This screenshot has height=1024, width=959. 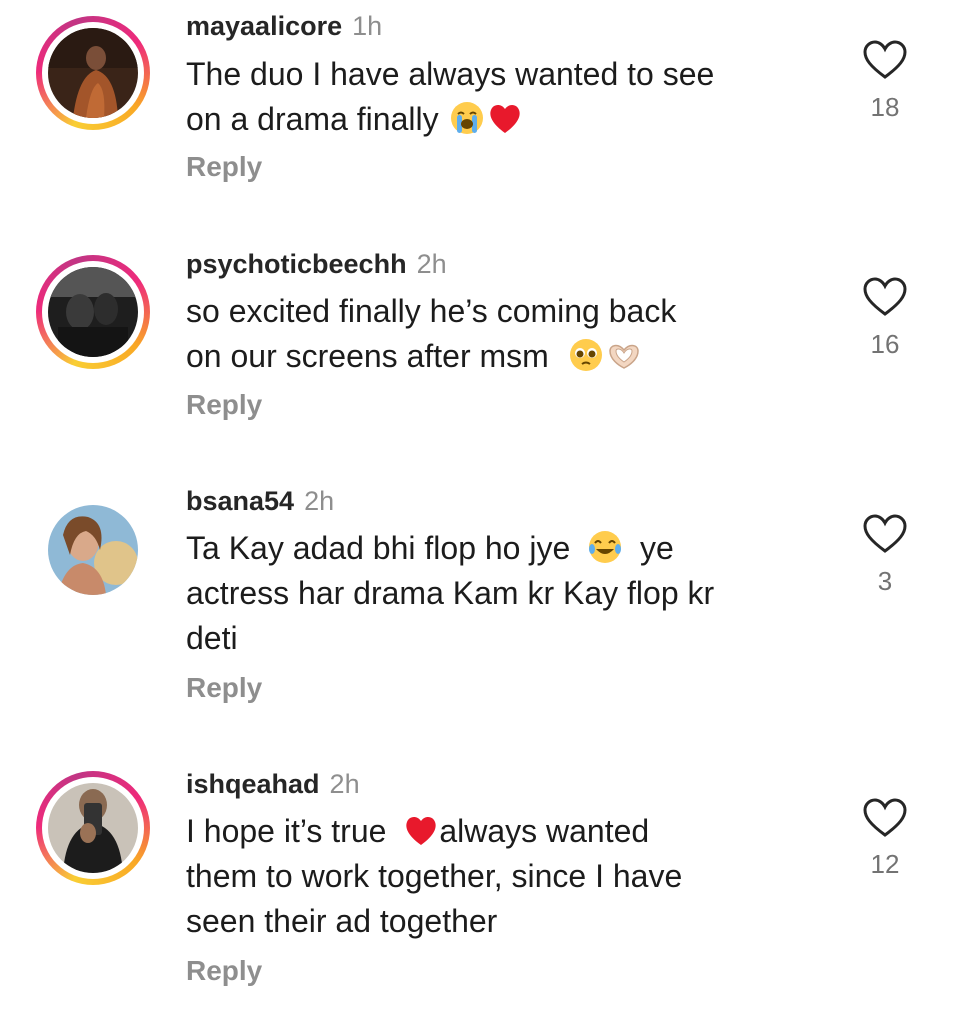 I want to click on comment-header: psychoticbeechh 2h, so click(x=316, y=264).